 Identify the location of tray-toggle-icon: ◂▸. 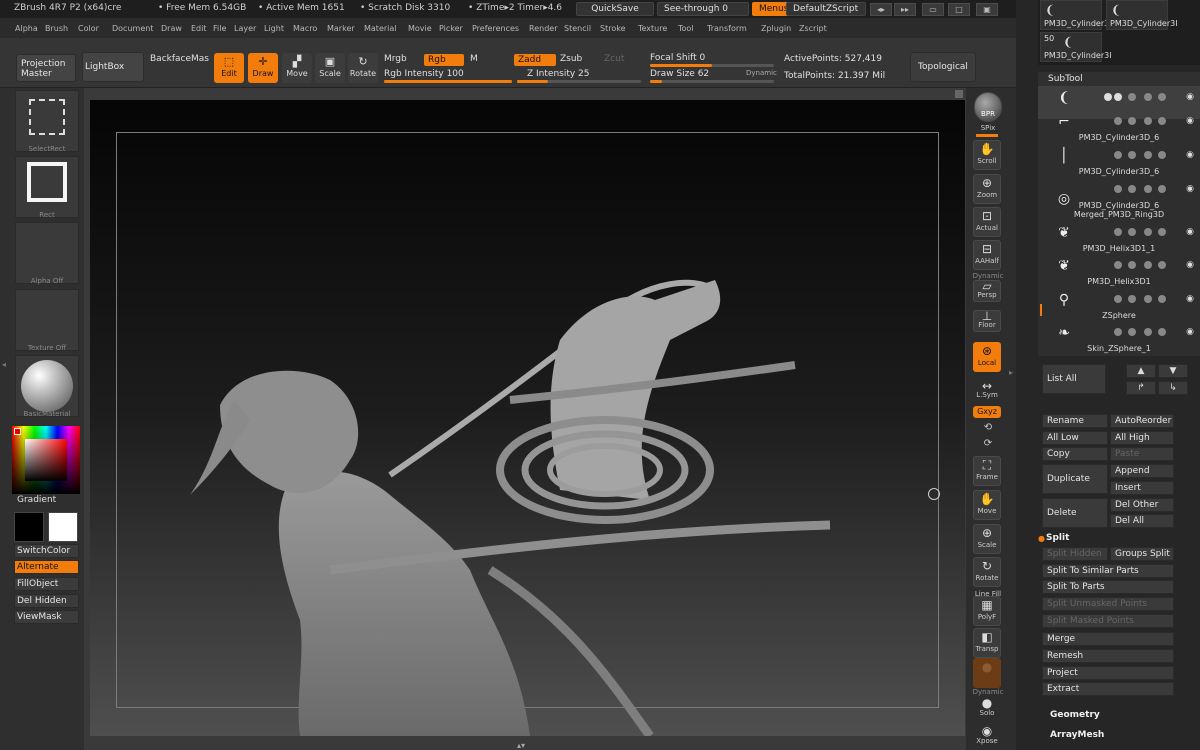
(881, 9).